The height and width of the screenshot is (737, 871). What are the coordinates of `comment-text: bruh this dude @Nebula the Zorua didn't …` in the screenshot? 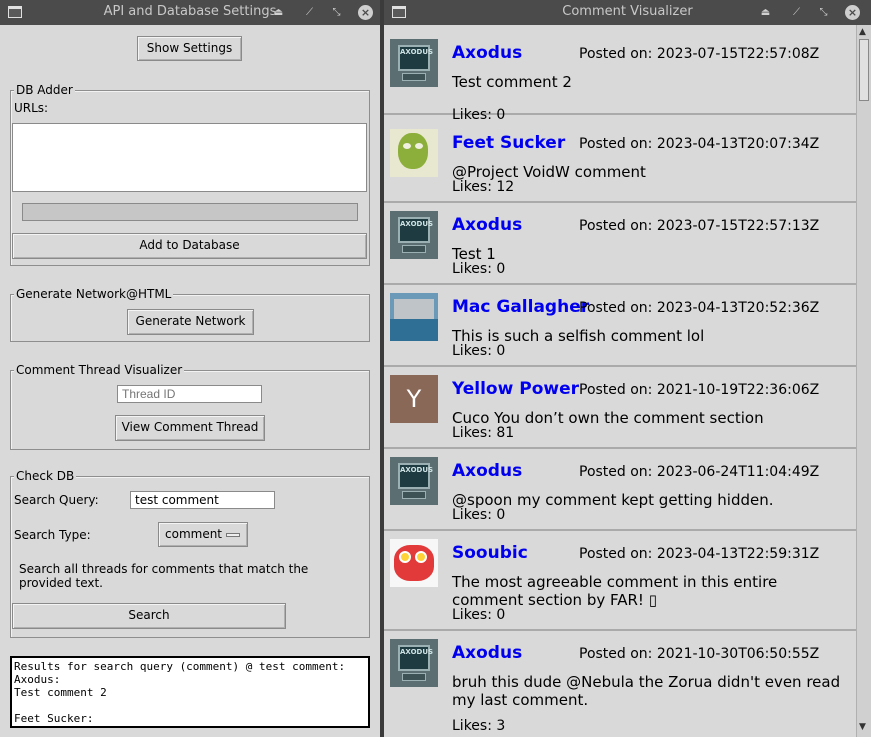 It's located at (646, 691).